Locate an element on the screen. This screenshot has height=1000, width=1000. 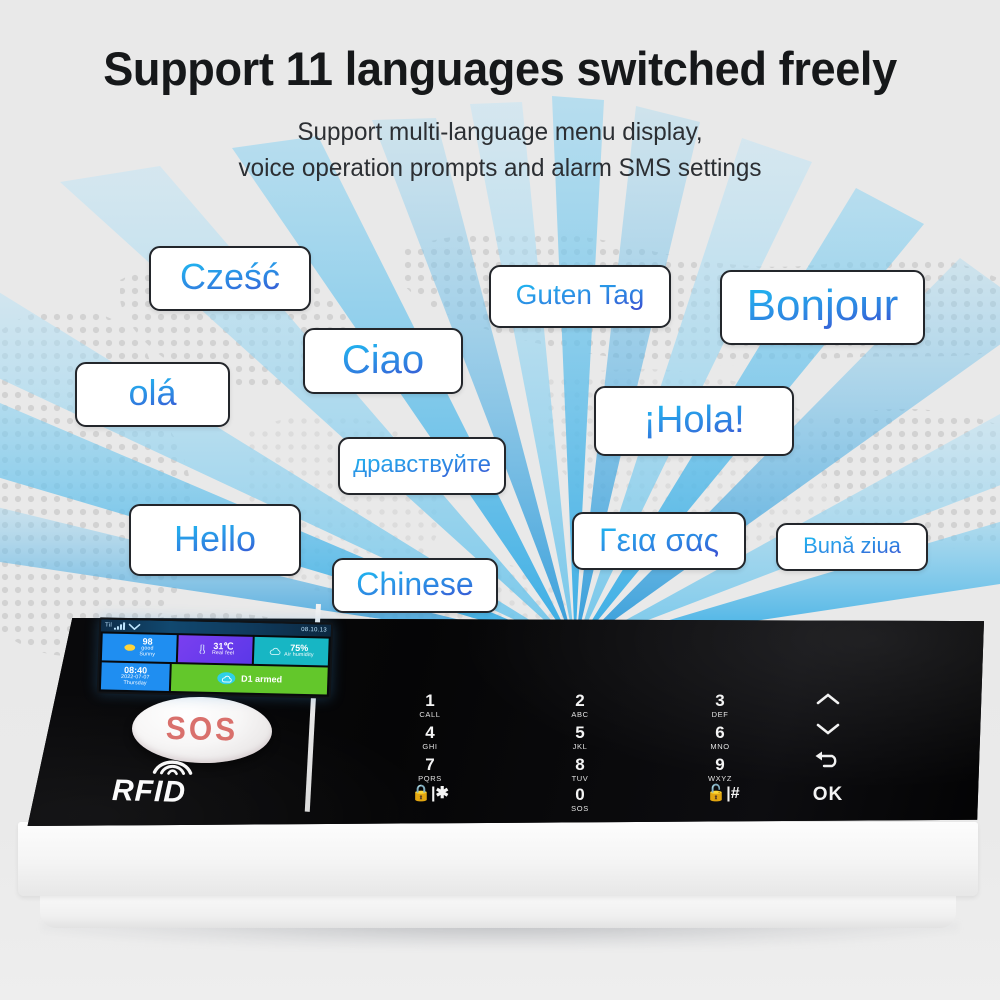
tile-temperature-caption: Real feel is located at coordinates (223, 653).